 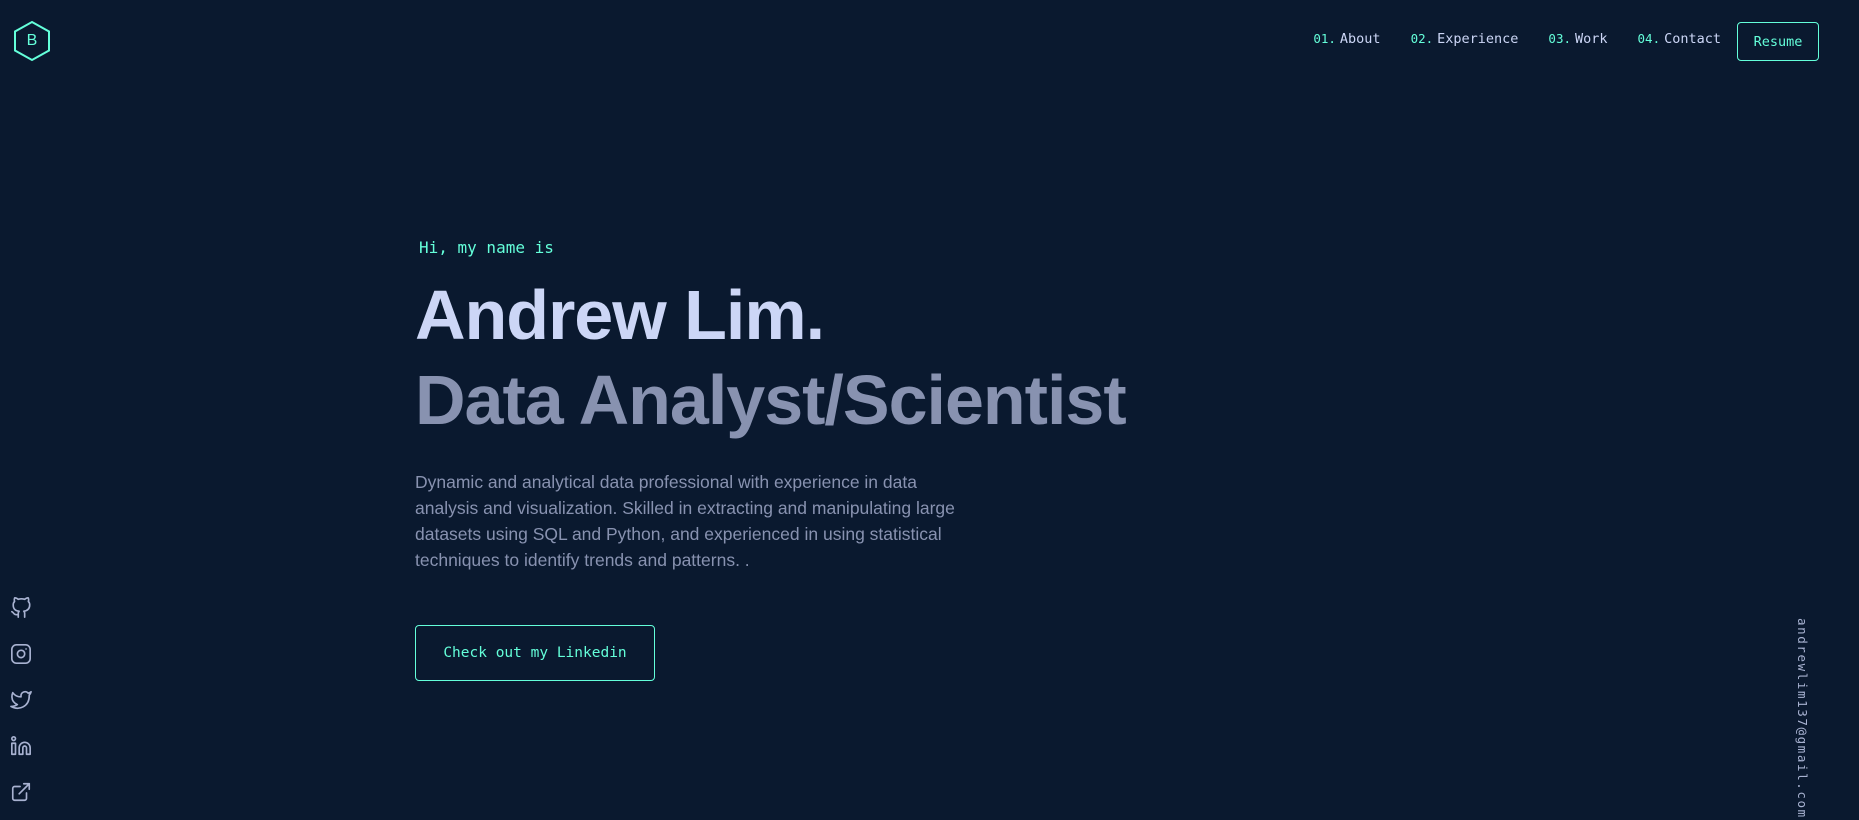 What do you see at coordinates (21, 608) in the screenshot?
I see `github-icon` at bounding box center [21, 608].